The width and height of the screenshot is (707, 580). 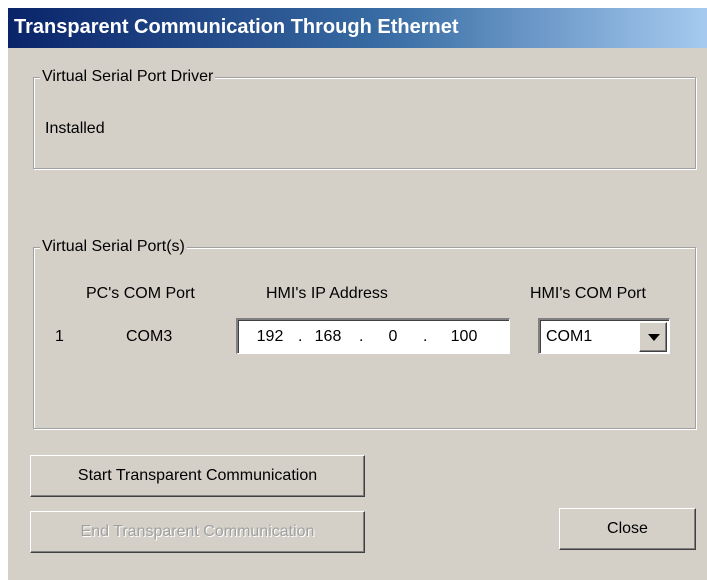 I want to click on ports-group-legend: Virtual Serial Port(s), so click(x=113, y=247).